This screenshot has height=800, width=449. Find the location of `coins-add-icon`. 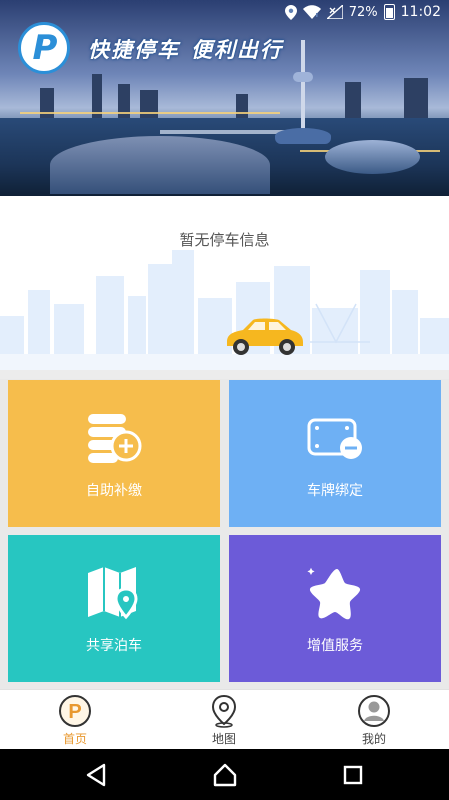

coins-add-icon is located at coordinates (115, 438).